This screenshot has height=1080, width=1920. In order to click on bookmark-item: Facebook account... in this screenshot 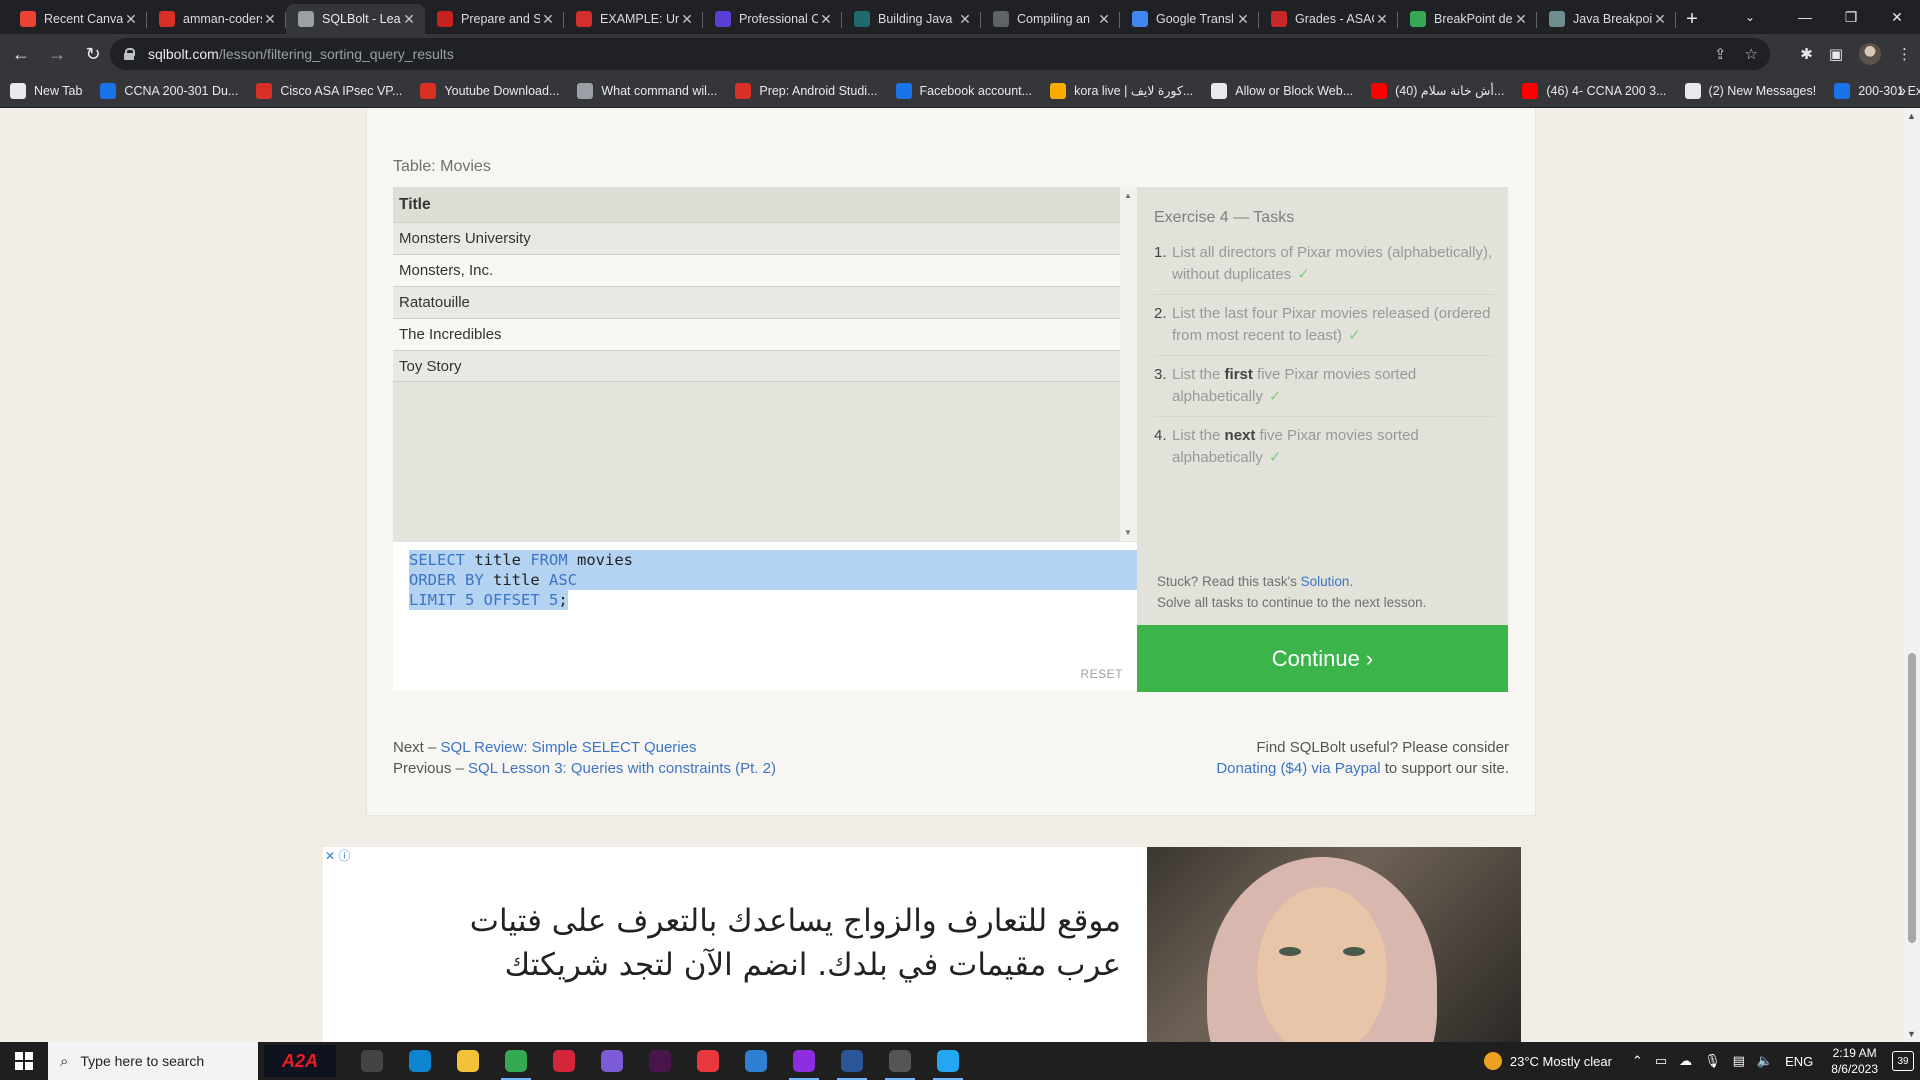, I will do `click(963, 90)`.